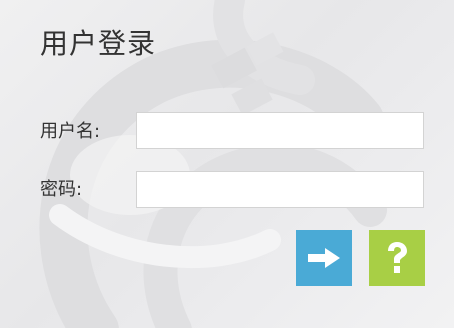 This screenshot has width=454, height=328. Describe the element at coordinates (280, 130) in the screenshot. I see `username-input` at that location.